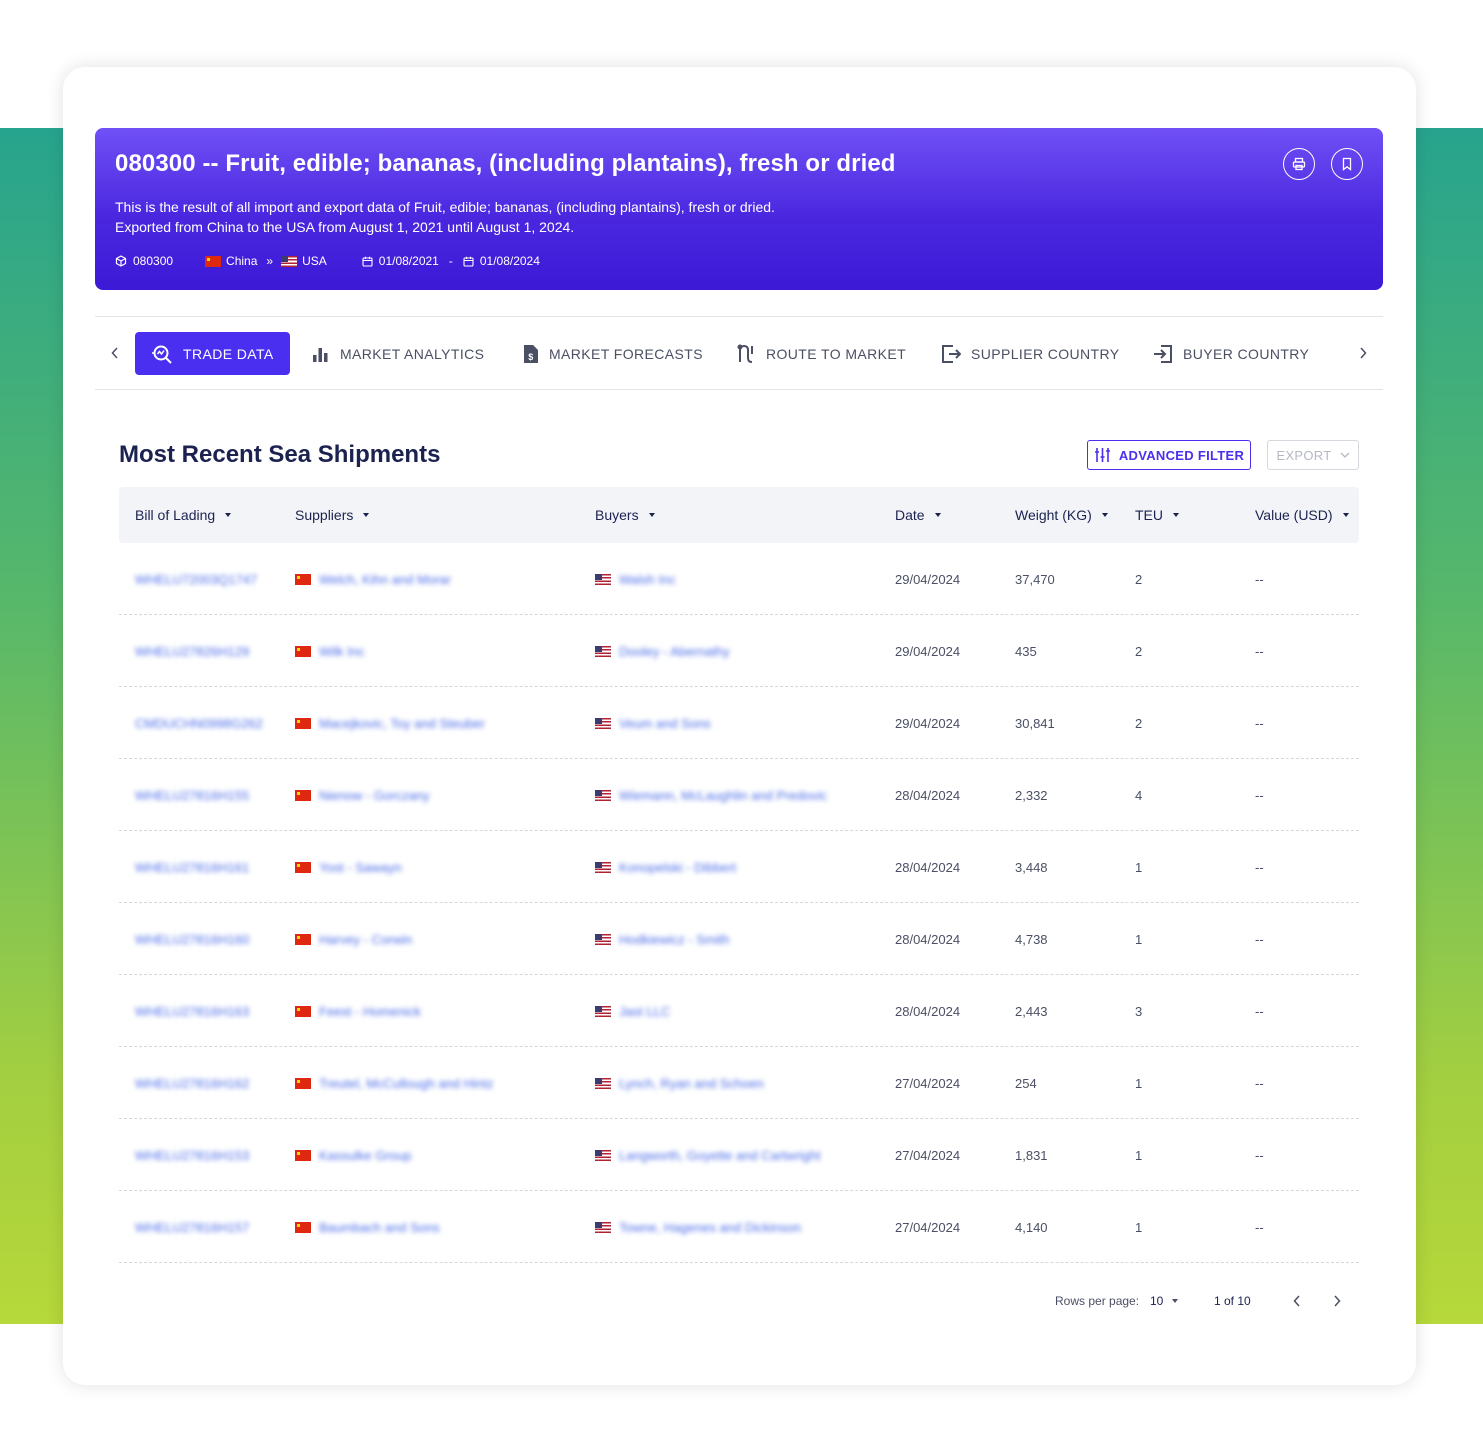  Describe the element at coordinates (662, 939) in the screenshot. I see `buyer-cell: Hodkiewicz - Smith` at that location.